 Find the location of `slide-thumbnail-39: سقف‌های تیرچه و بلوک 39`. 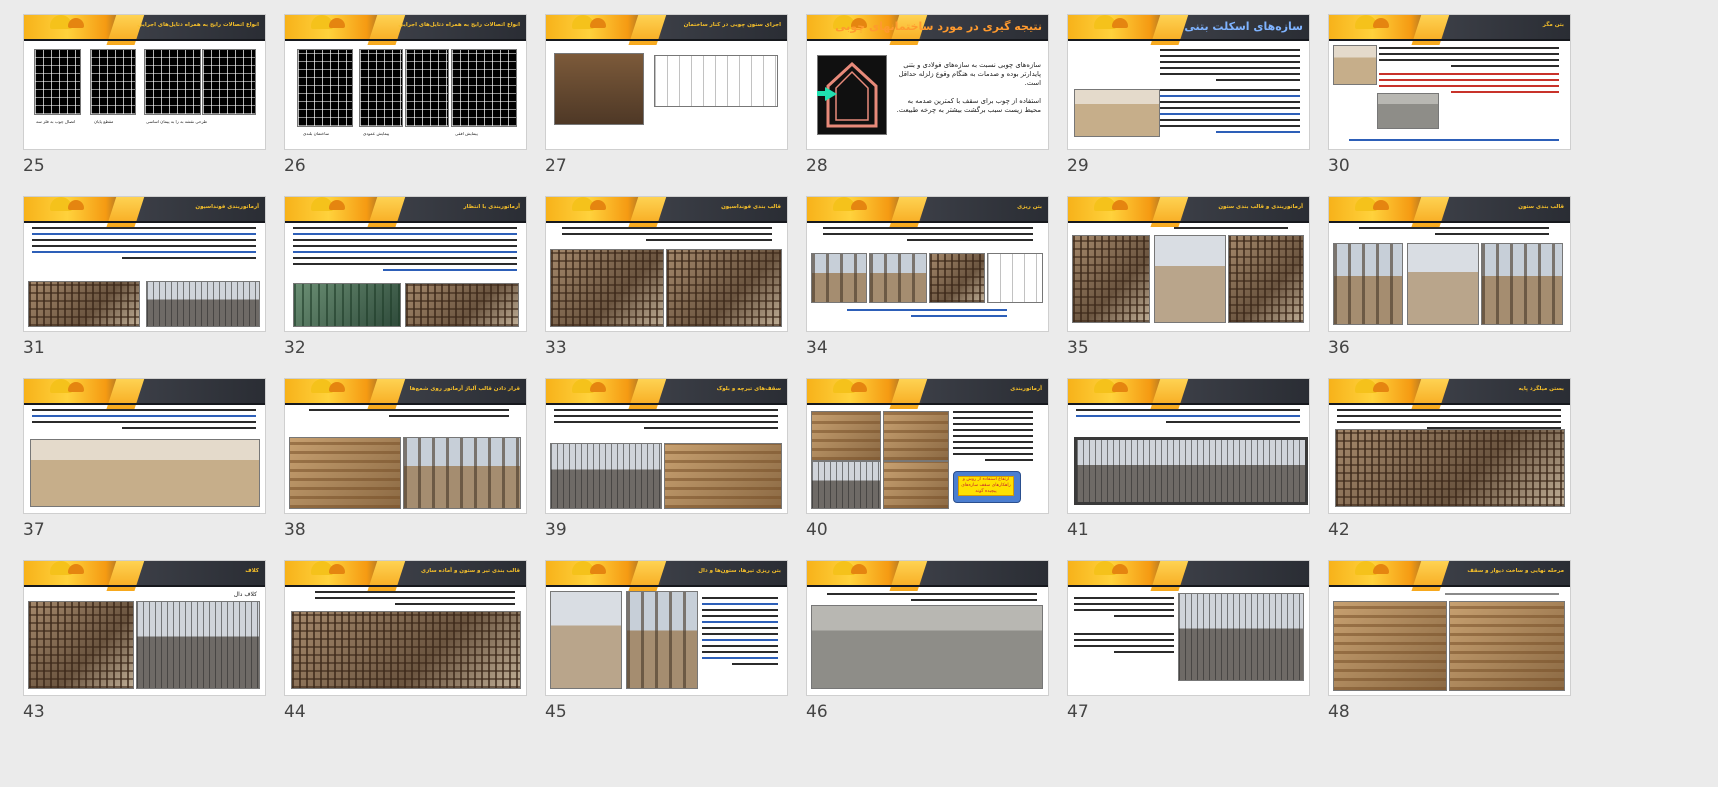

slide-thumbnail-39: سقف‌های تیرچه و بلوک 39 is located at coordinates (666, 463).